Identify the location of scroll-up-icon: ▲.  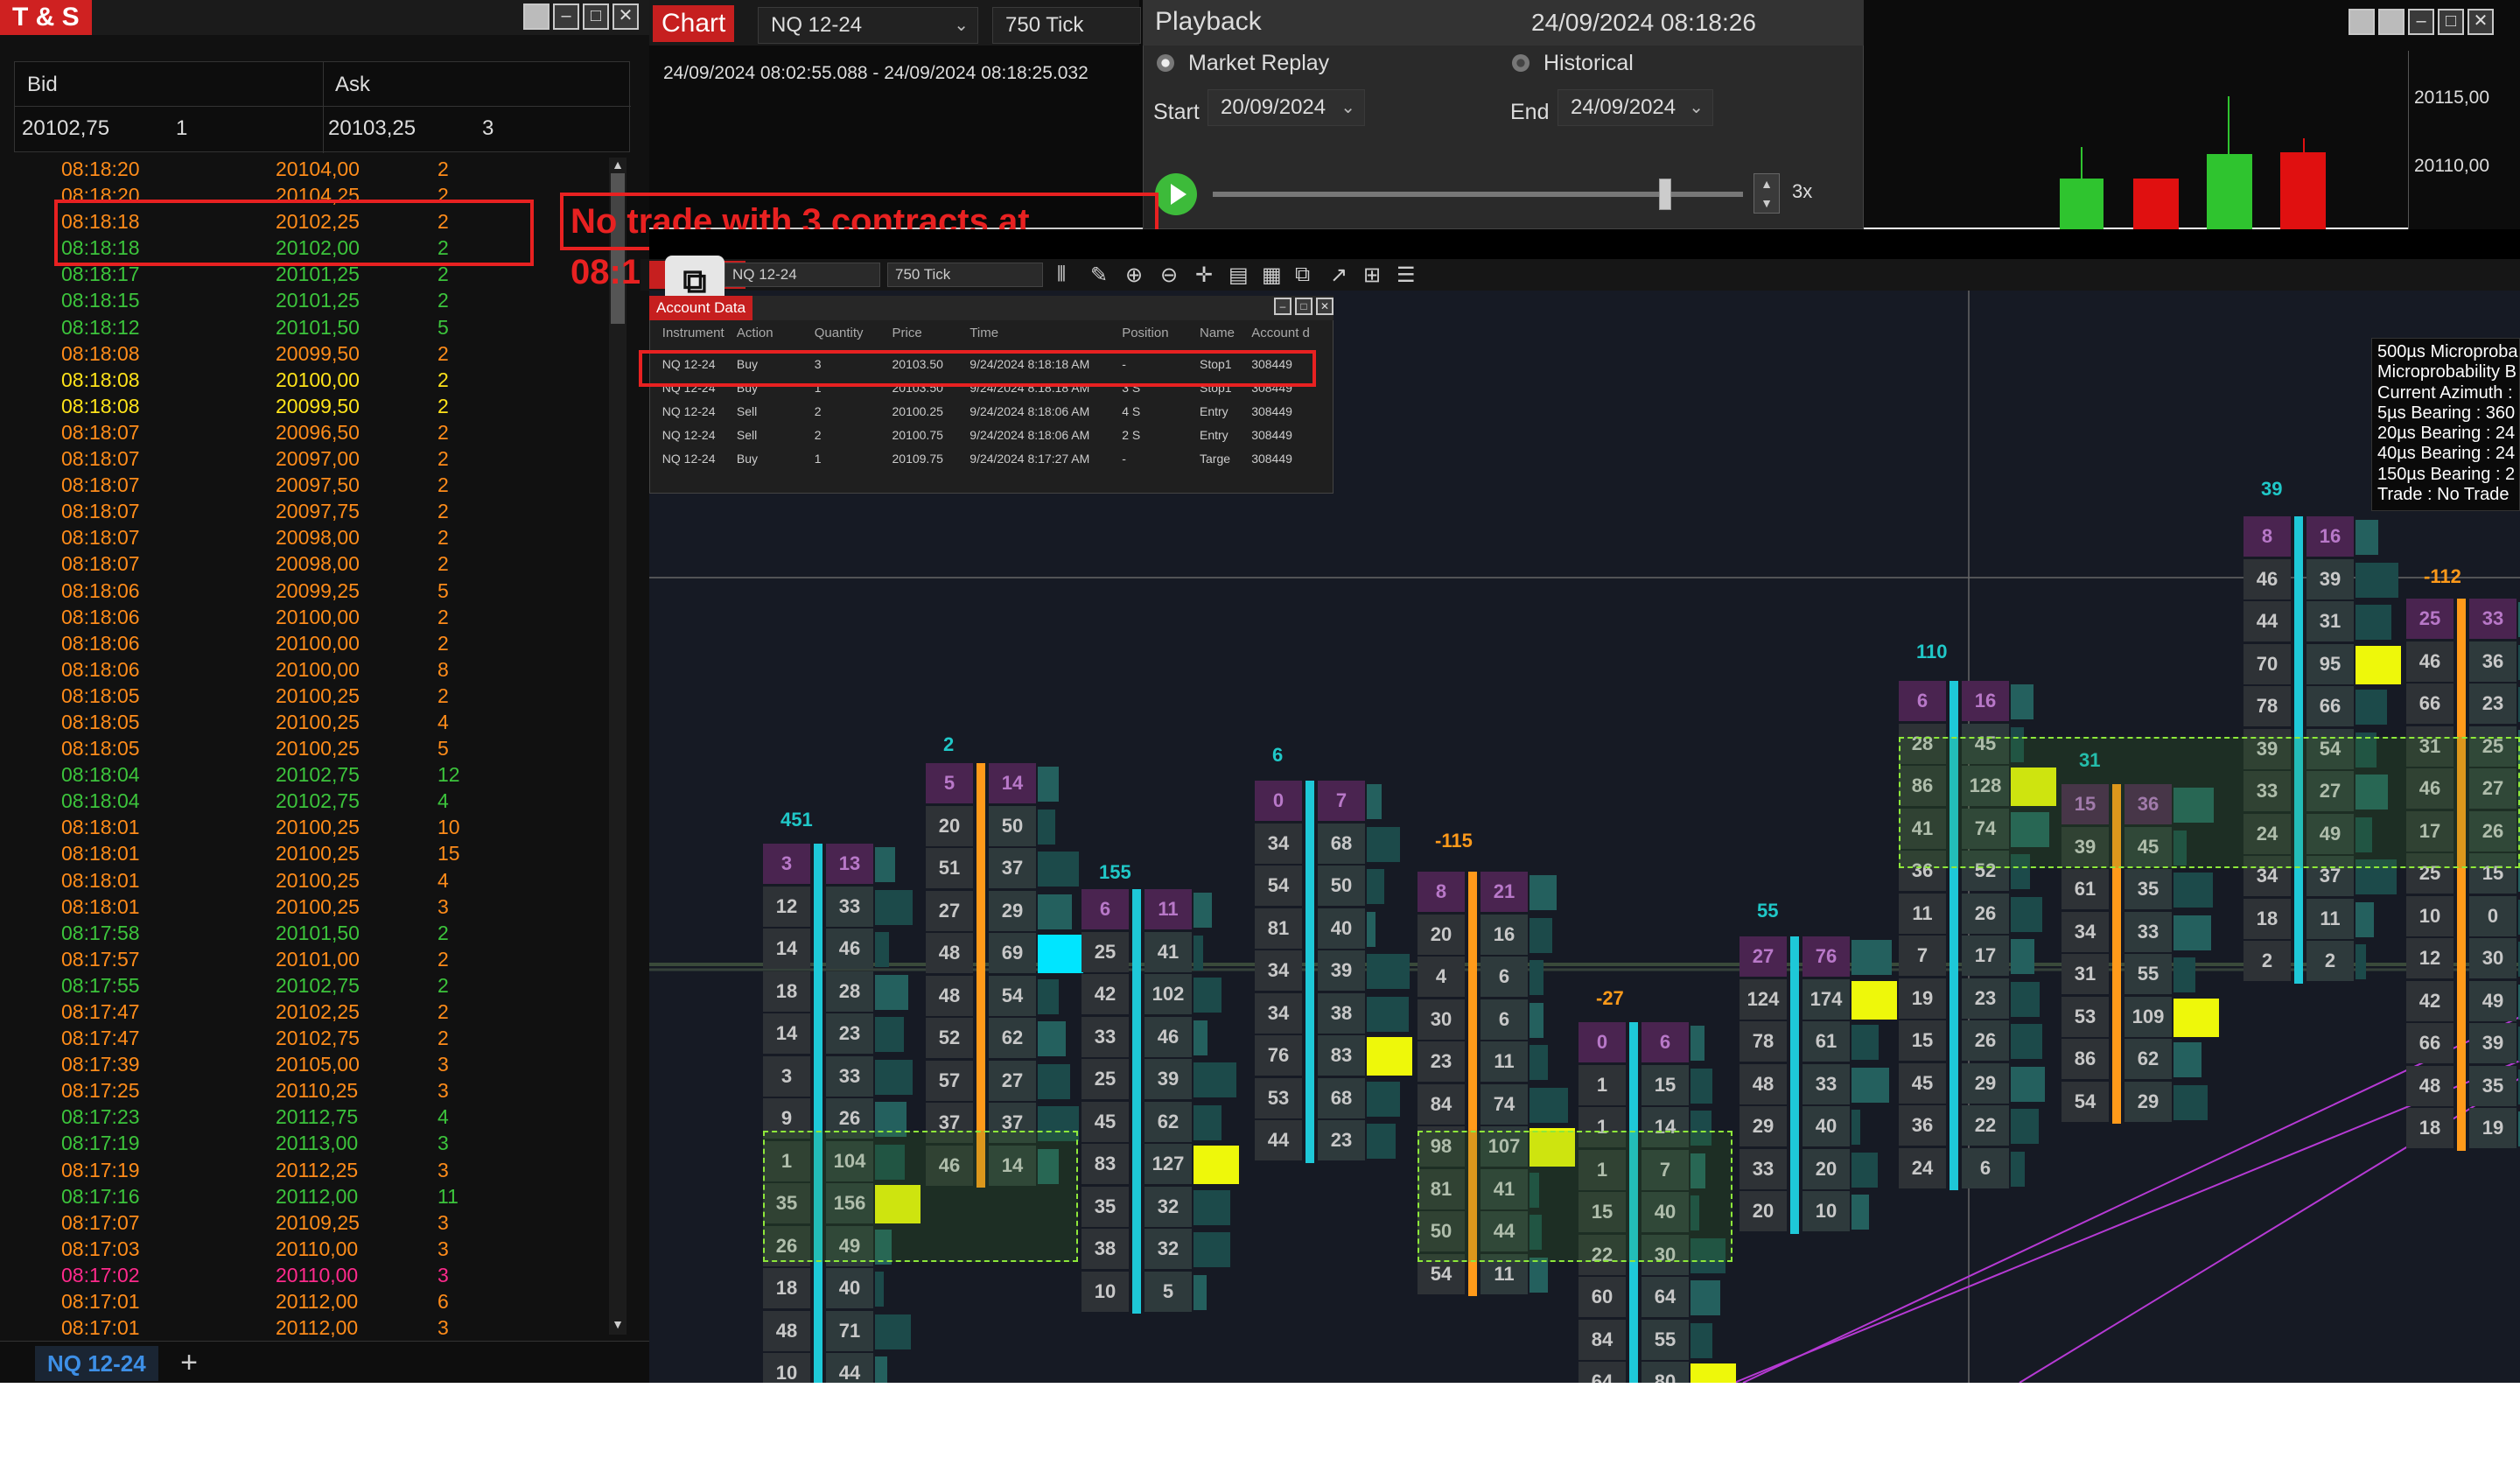
(617, 165).